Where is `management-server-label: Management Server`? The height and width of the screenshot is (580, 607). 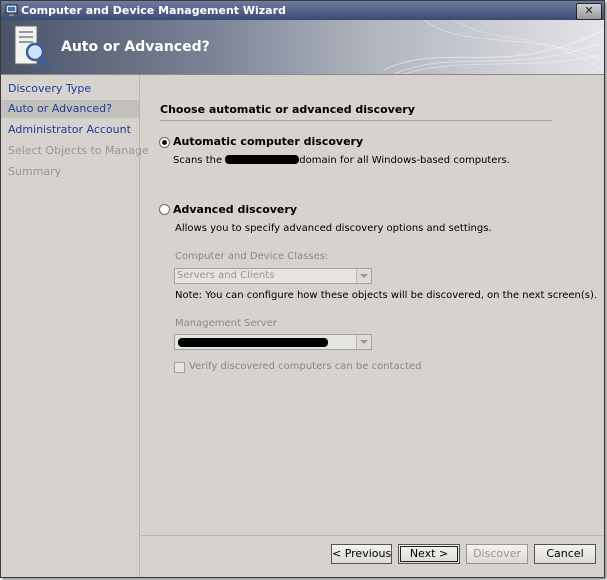
management-server-label: Management Server is located at coordinates (226, 323).